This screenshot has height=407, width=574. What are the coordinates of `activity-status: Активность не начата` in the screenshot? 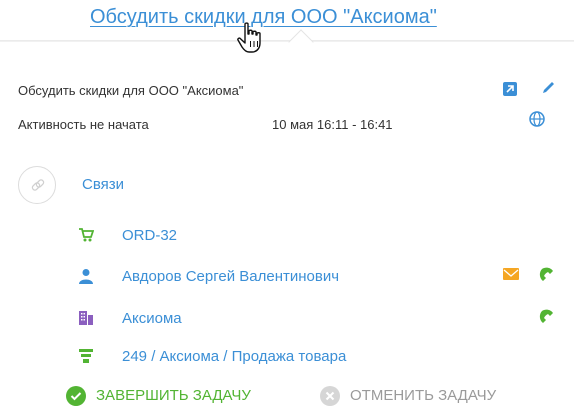 It's located at (83, 124).